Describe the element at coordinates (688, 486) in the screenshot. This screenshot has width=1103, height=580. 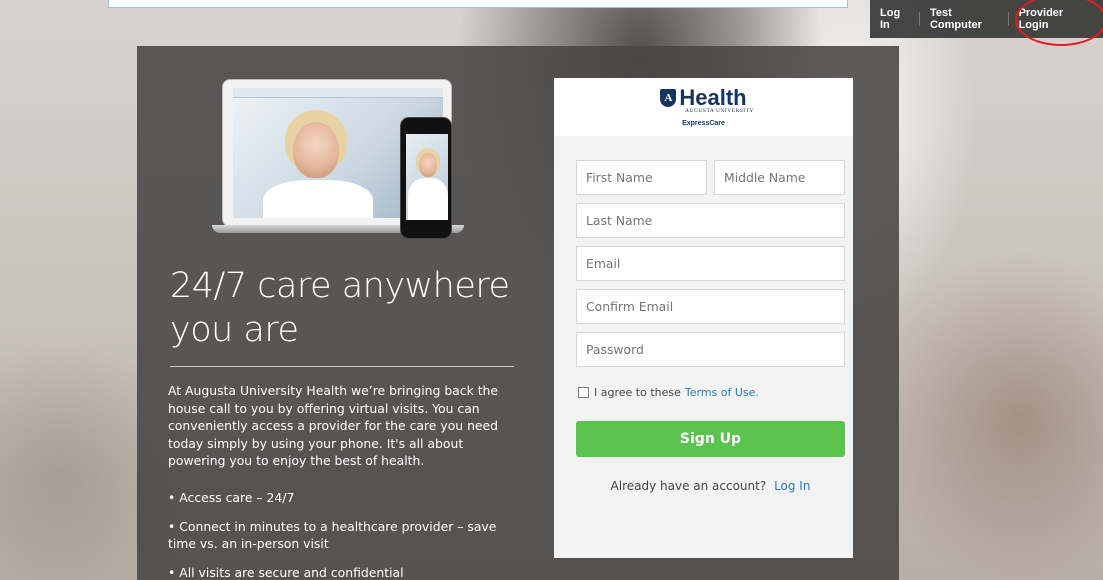
I see `login-prompt-text: Already have an account?` at that location.